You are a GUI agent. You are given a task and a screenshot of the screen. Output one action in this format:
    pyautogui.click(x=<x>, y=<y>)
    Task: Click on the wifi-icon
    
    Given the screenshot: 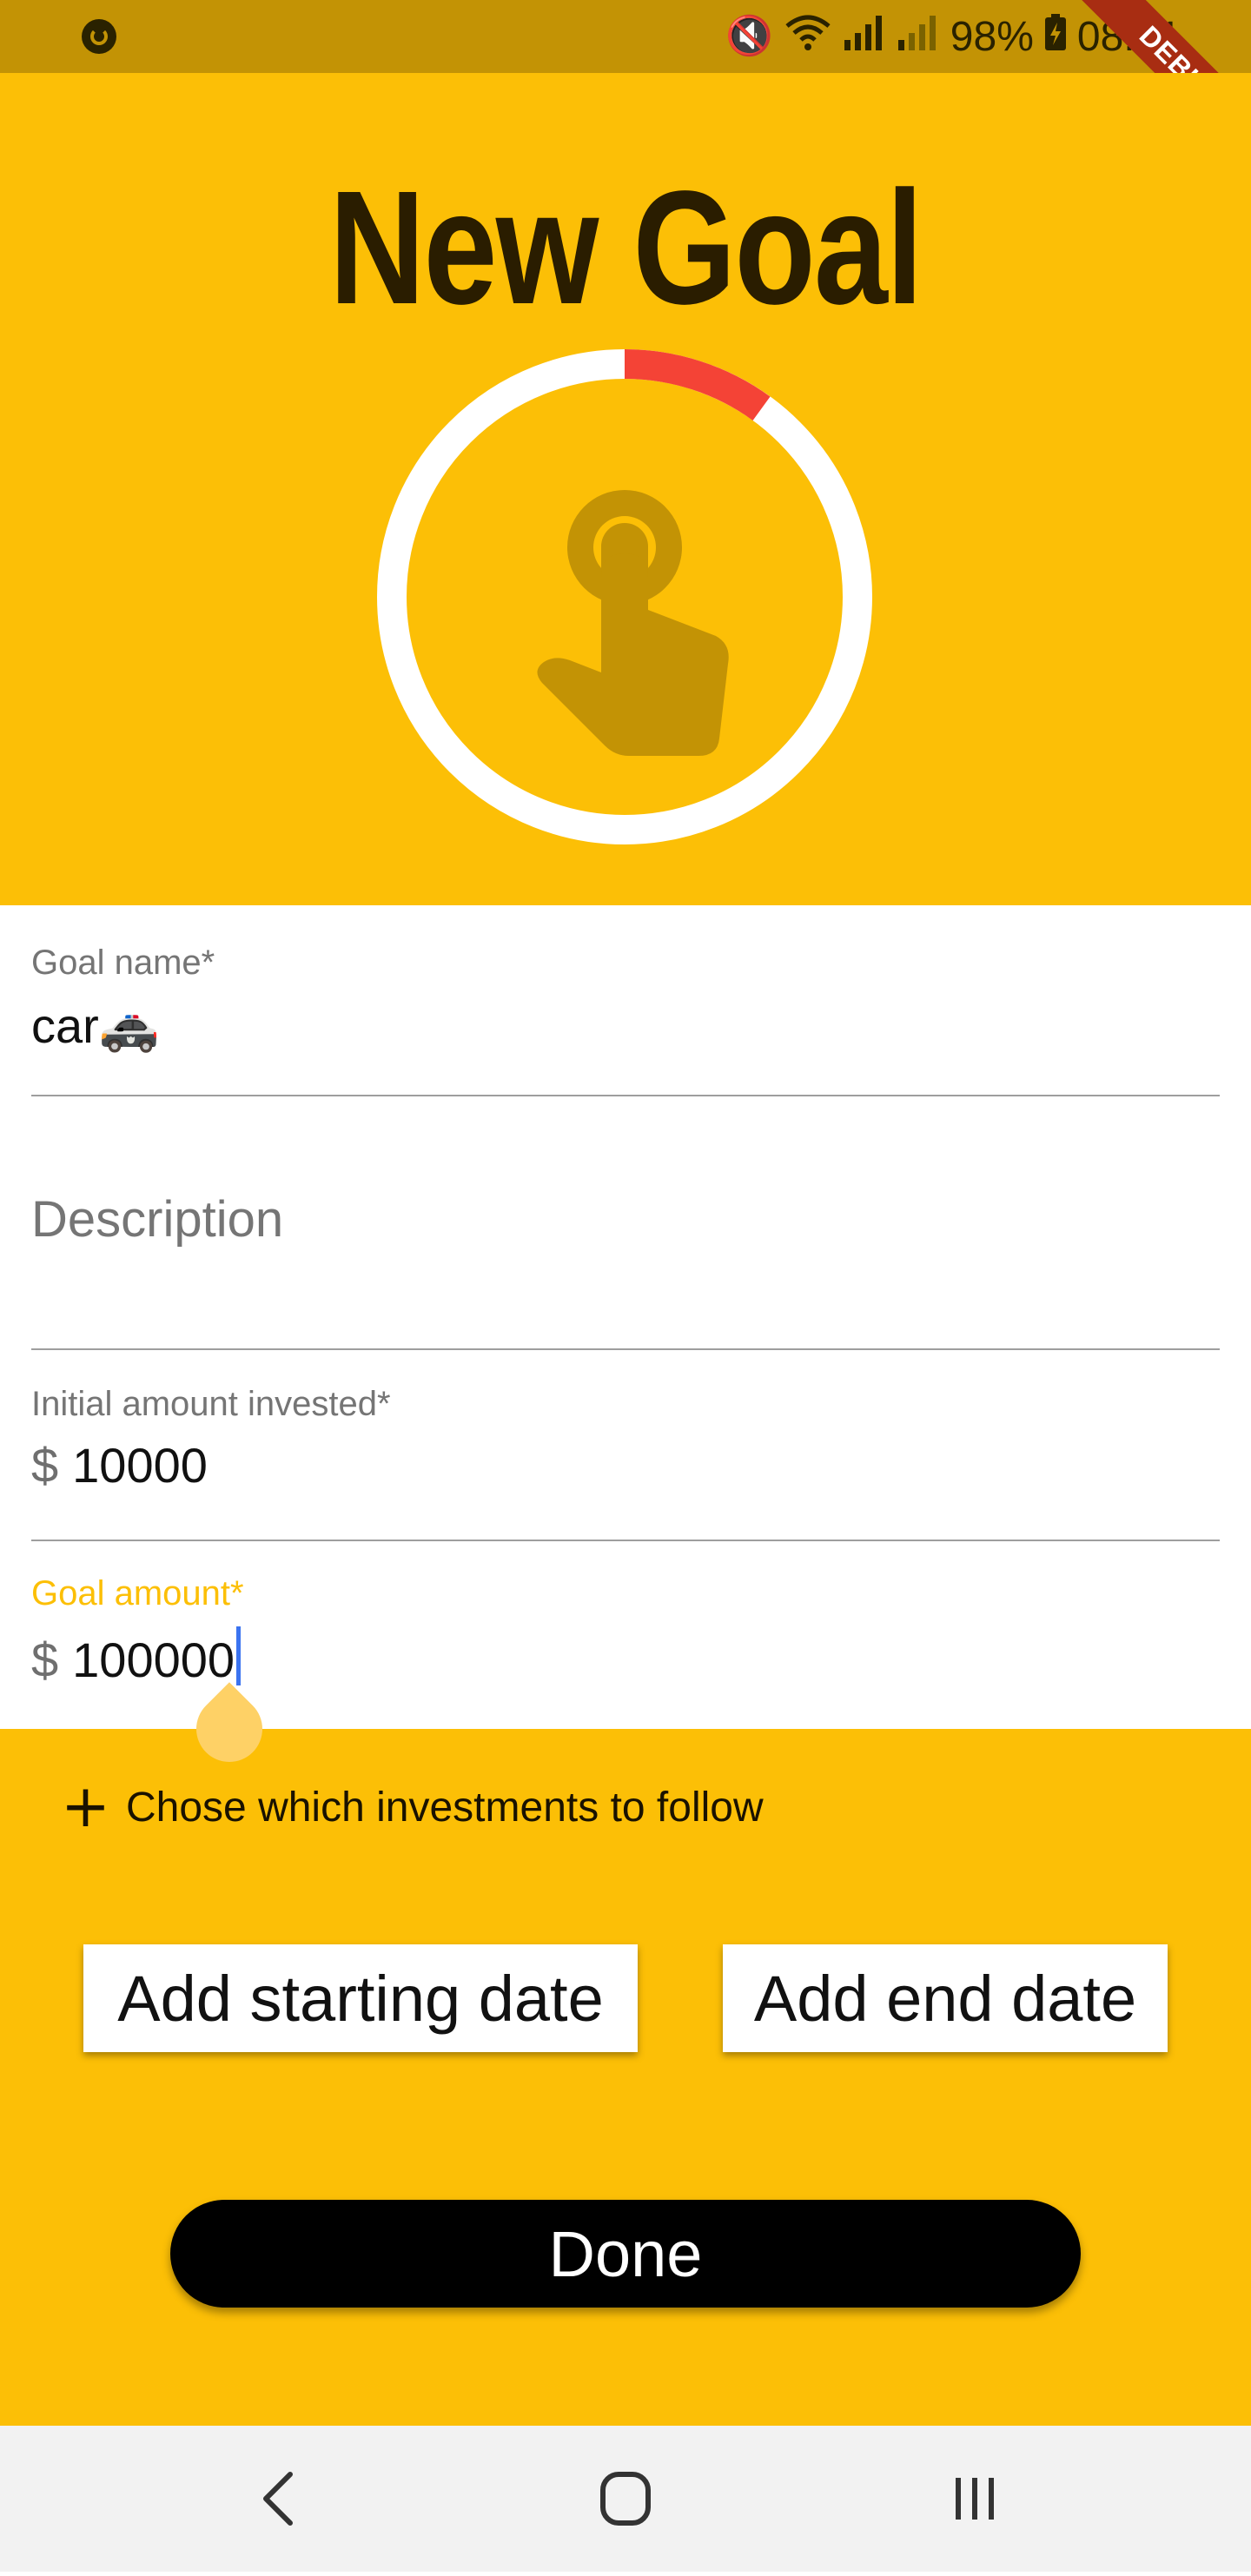 What is the action you would take?
    pyautogui.click(x=808, y=36)
    